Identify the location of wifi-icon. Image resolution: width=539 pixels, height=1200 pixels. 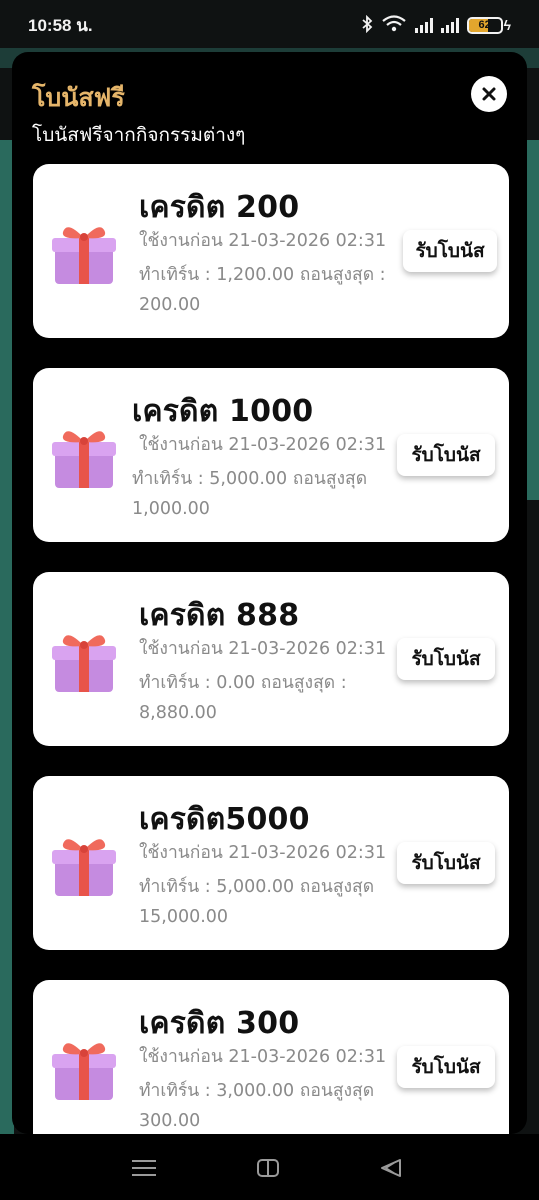
(394, 25).